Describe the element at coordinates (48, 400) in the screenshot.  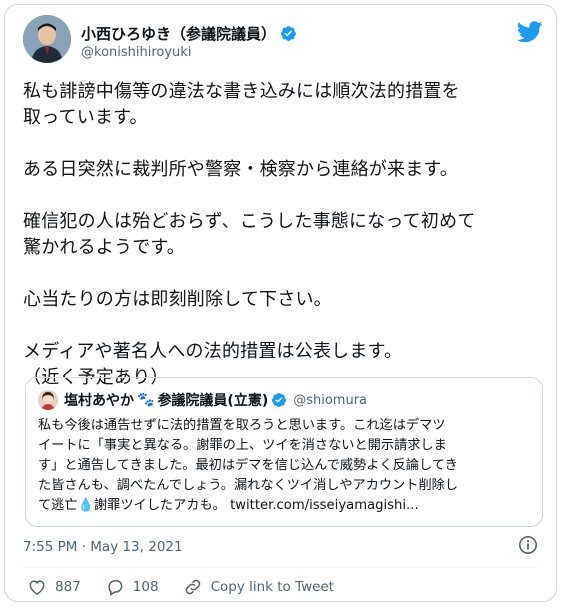
I see `quoted-author-avatar` at that location.